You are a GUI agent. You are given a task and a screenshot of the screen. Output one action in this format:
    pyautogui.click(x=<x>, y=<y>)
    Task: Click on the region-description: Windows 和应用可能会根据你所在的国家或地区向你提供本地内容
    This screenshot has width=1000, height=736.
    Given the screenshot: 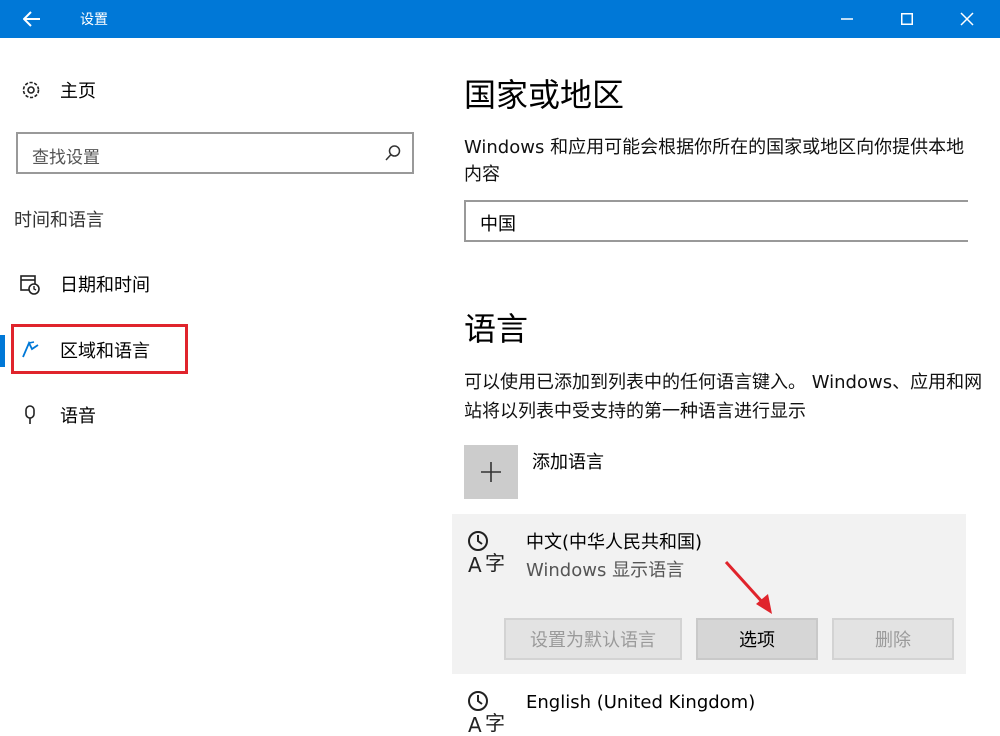 What is the action you would take?
    pyautogui.click(x=714, y=161)
    